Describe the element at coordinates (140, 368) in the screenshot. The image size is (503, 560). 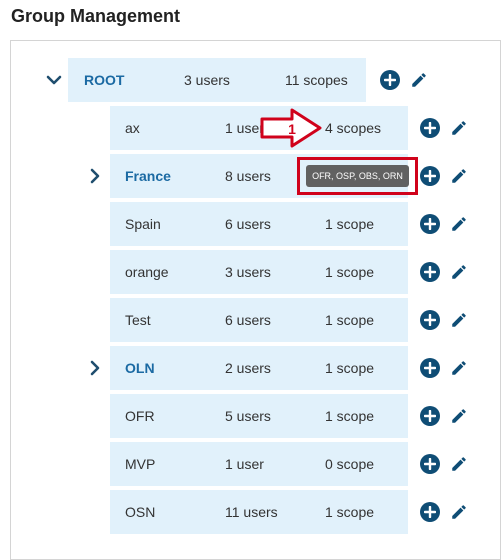
I see `group-name: OLN` at that location.